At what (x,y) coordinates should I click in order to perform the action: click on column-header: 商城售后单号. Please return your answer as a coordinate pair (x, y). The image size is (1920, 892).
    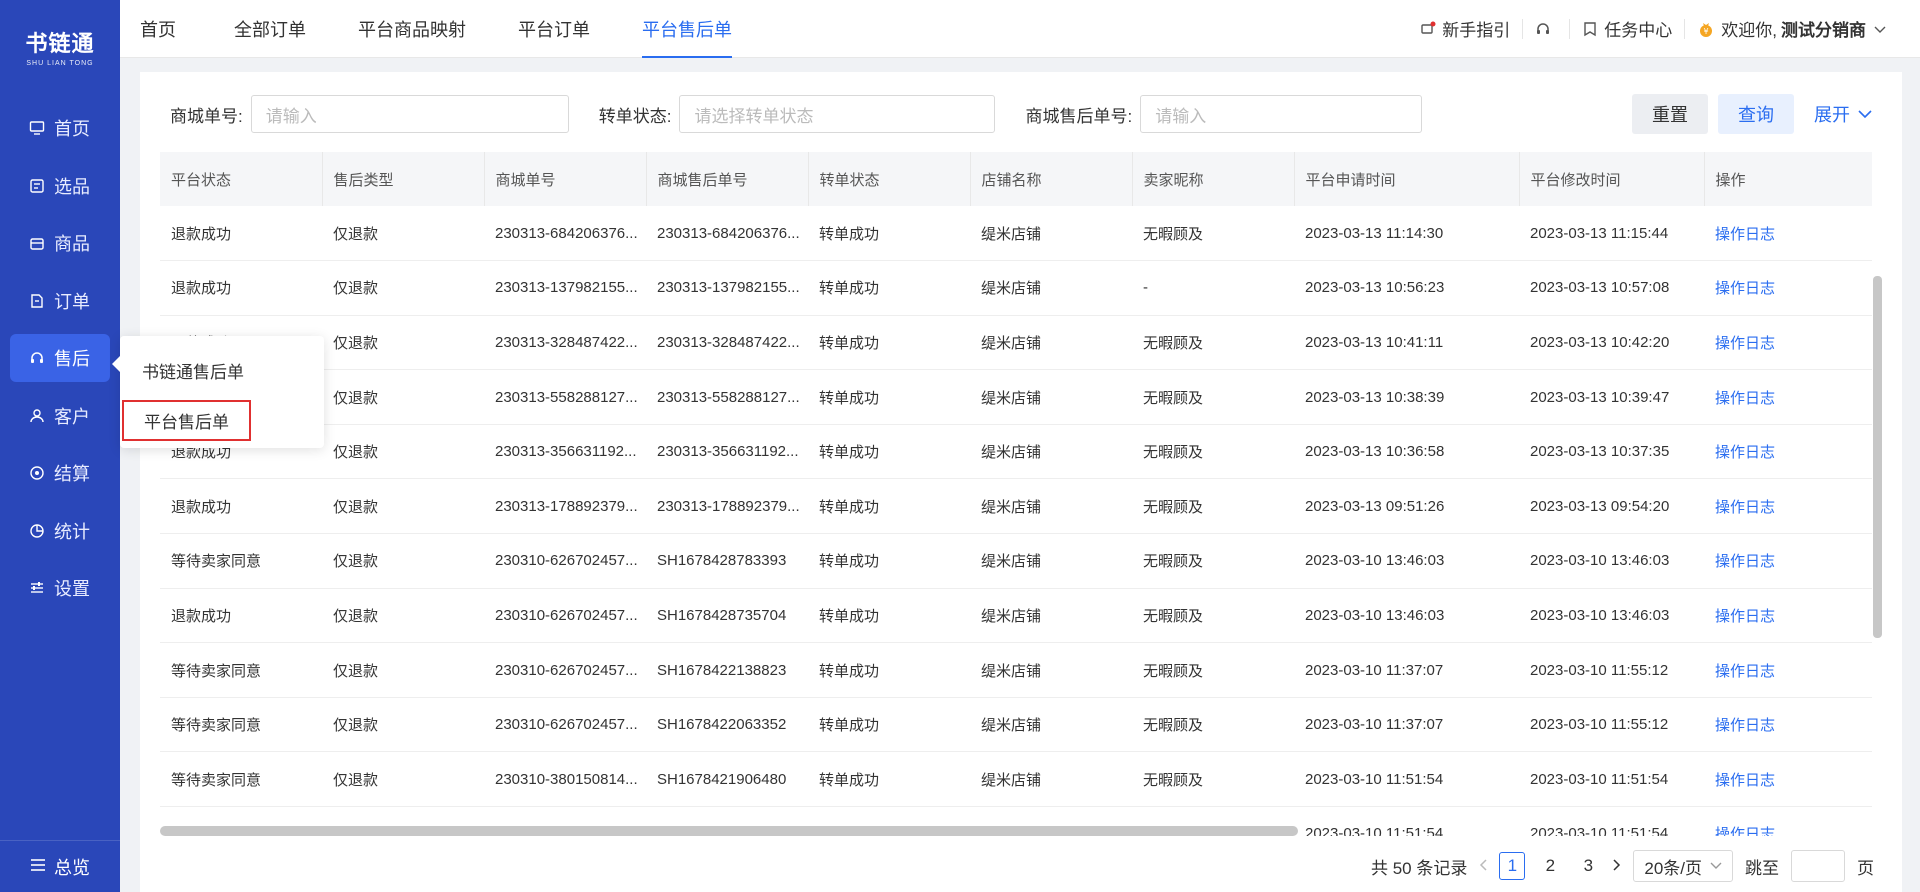
    Looking at the image, I should click on (727, 179).